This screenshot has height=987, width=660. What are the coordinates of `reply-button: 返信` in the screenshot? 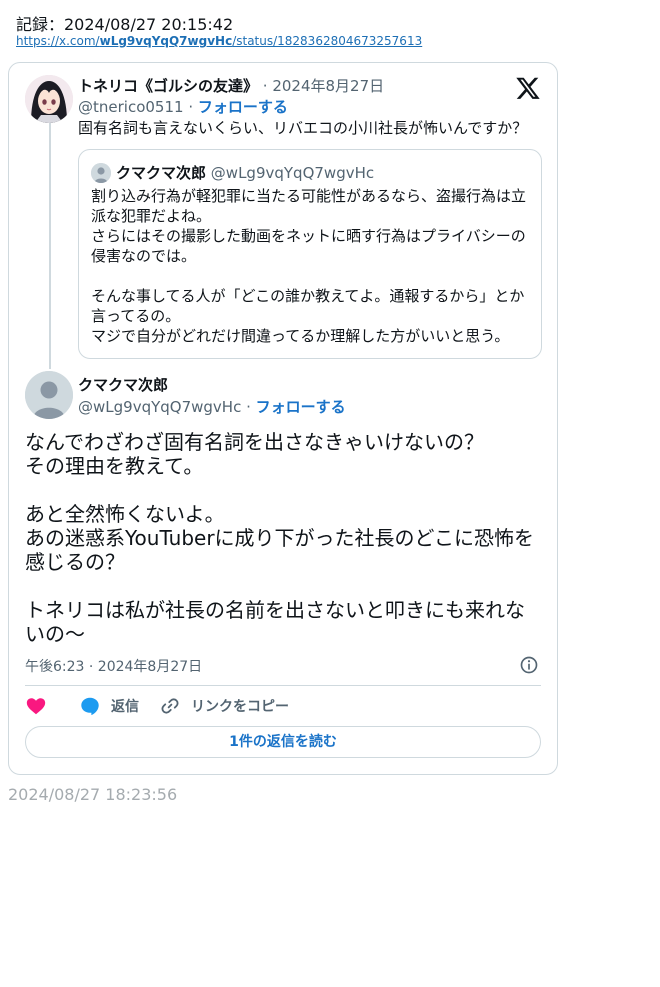 It's located at (109, 706).